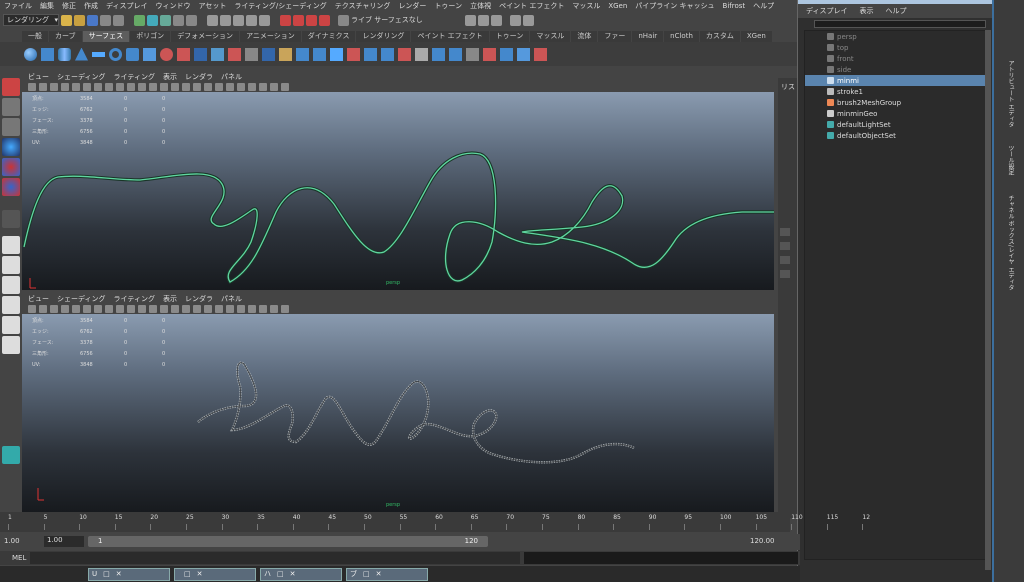 This screenshot has height=582, width=1024. Describe the element at coordinates (412, 6) in the screenshot. I see `menu-item: レンダー` at that location.